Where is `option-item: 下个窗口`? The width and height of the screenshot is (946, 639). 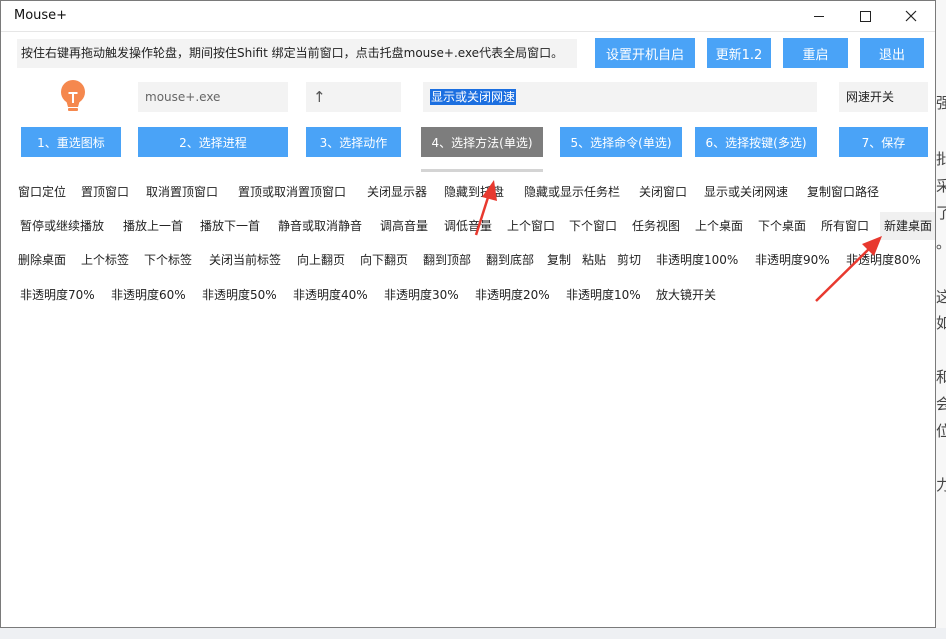
option-item: 下个窗口 is located at coordinates (593, 226).